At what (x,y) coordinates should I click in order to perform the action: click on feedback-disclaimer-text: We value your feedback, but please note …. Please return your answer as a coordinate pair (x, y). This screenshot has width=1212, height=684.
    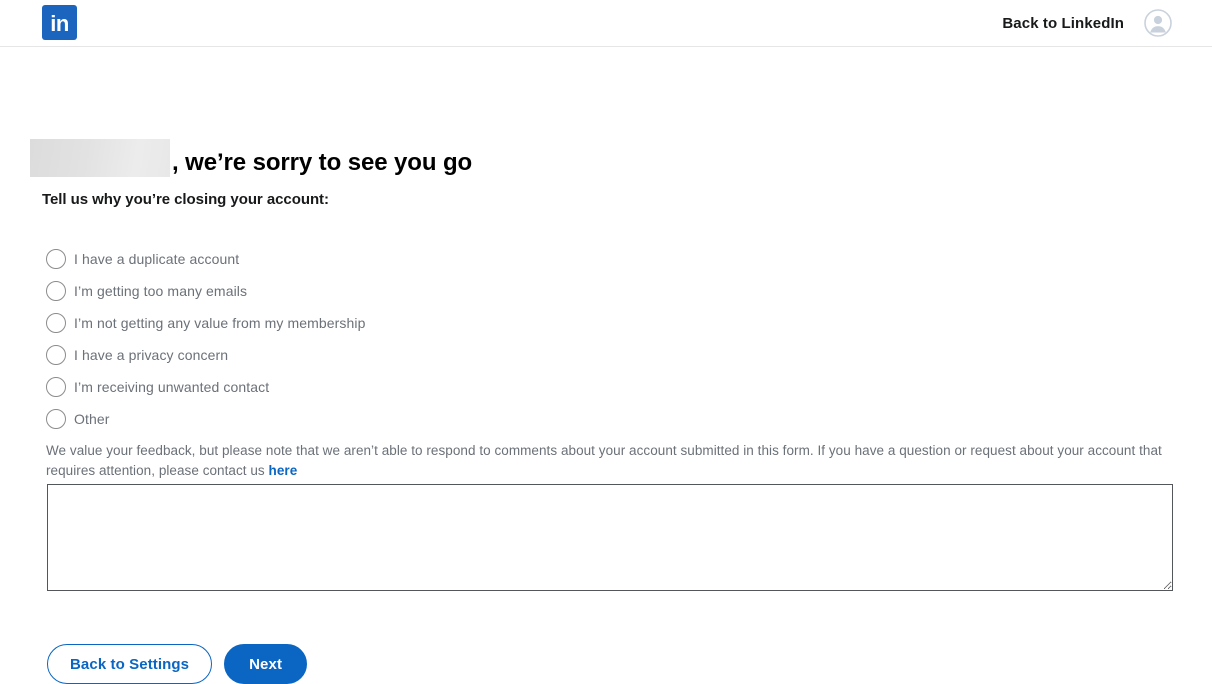
    Looking at the image, I should click on (604, 460).